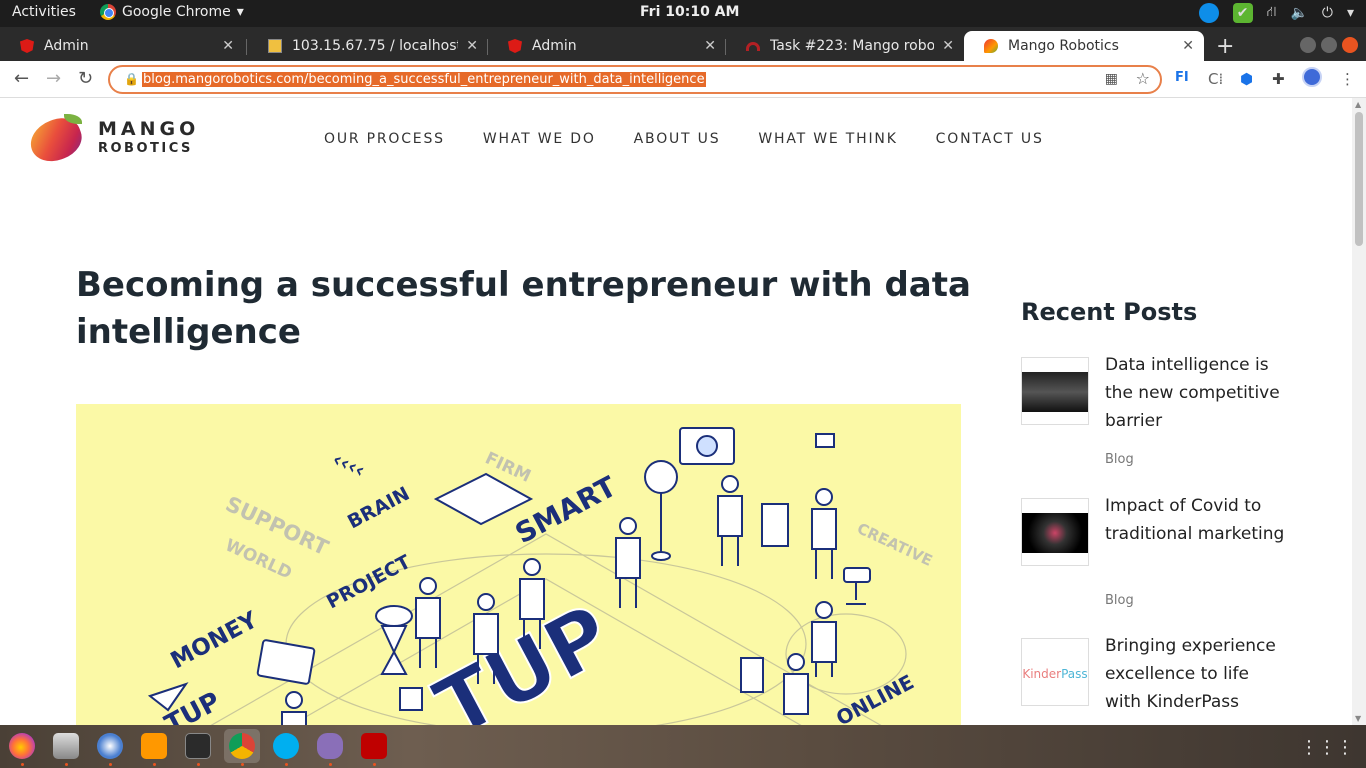 Image resolution: width=1366 pixels, height=768 pixels. Describe the element at coordinates (1242, 13) in the screenshot. I see `sync-status-icon: ✔` at that location.